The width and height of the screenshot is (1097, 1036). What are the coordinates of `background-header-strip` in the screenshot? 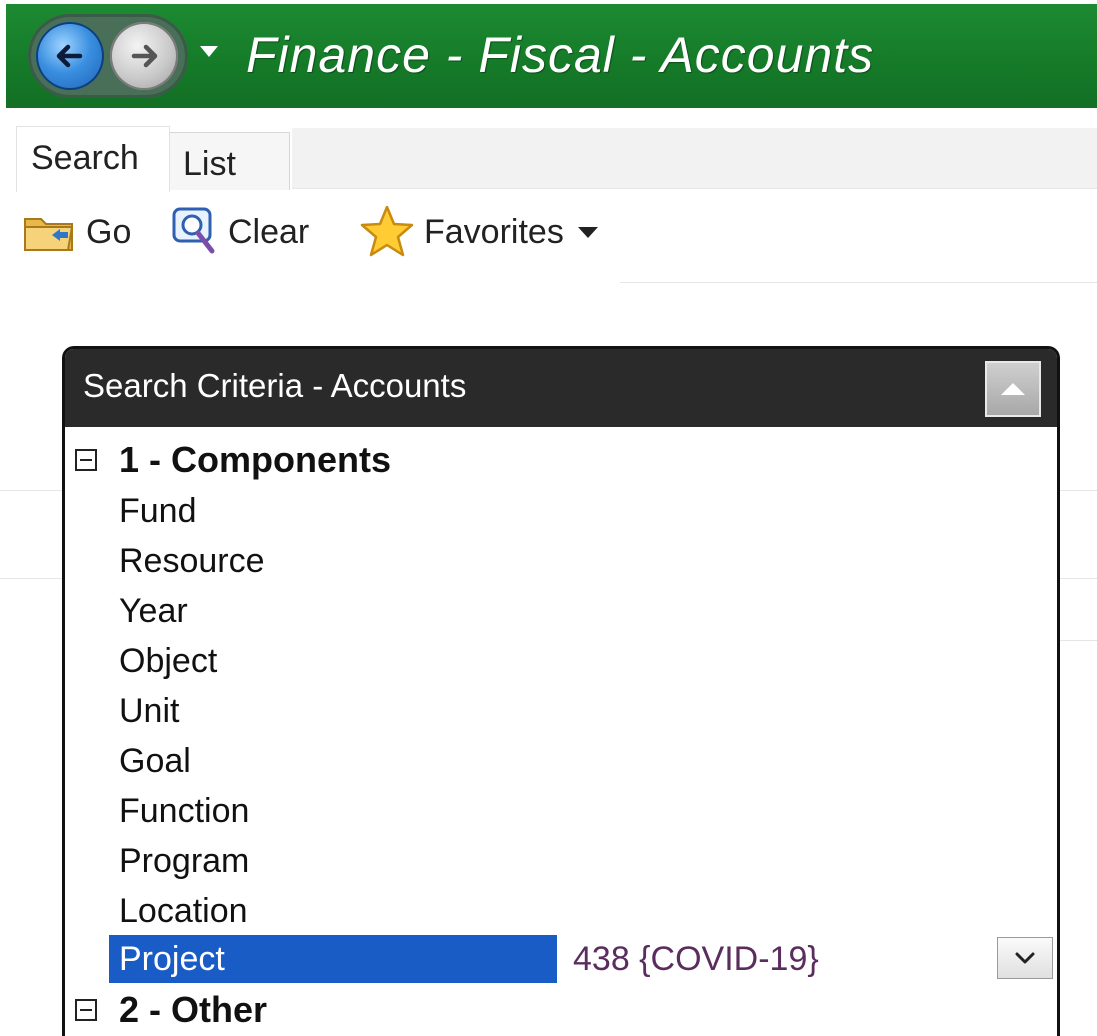 It's located at (694, 158).